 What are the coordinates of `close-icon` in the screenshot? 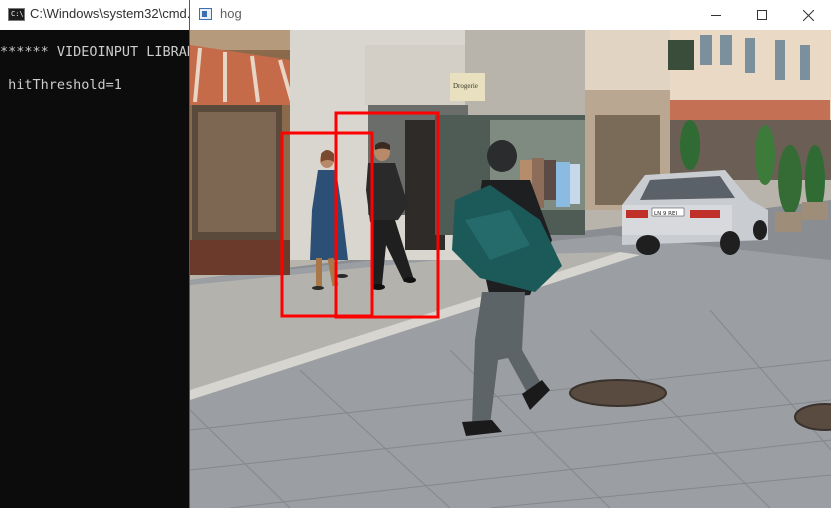 It's located at (808, 15).